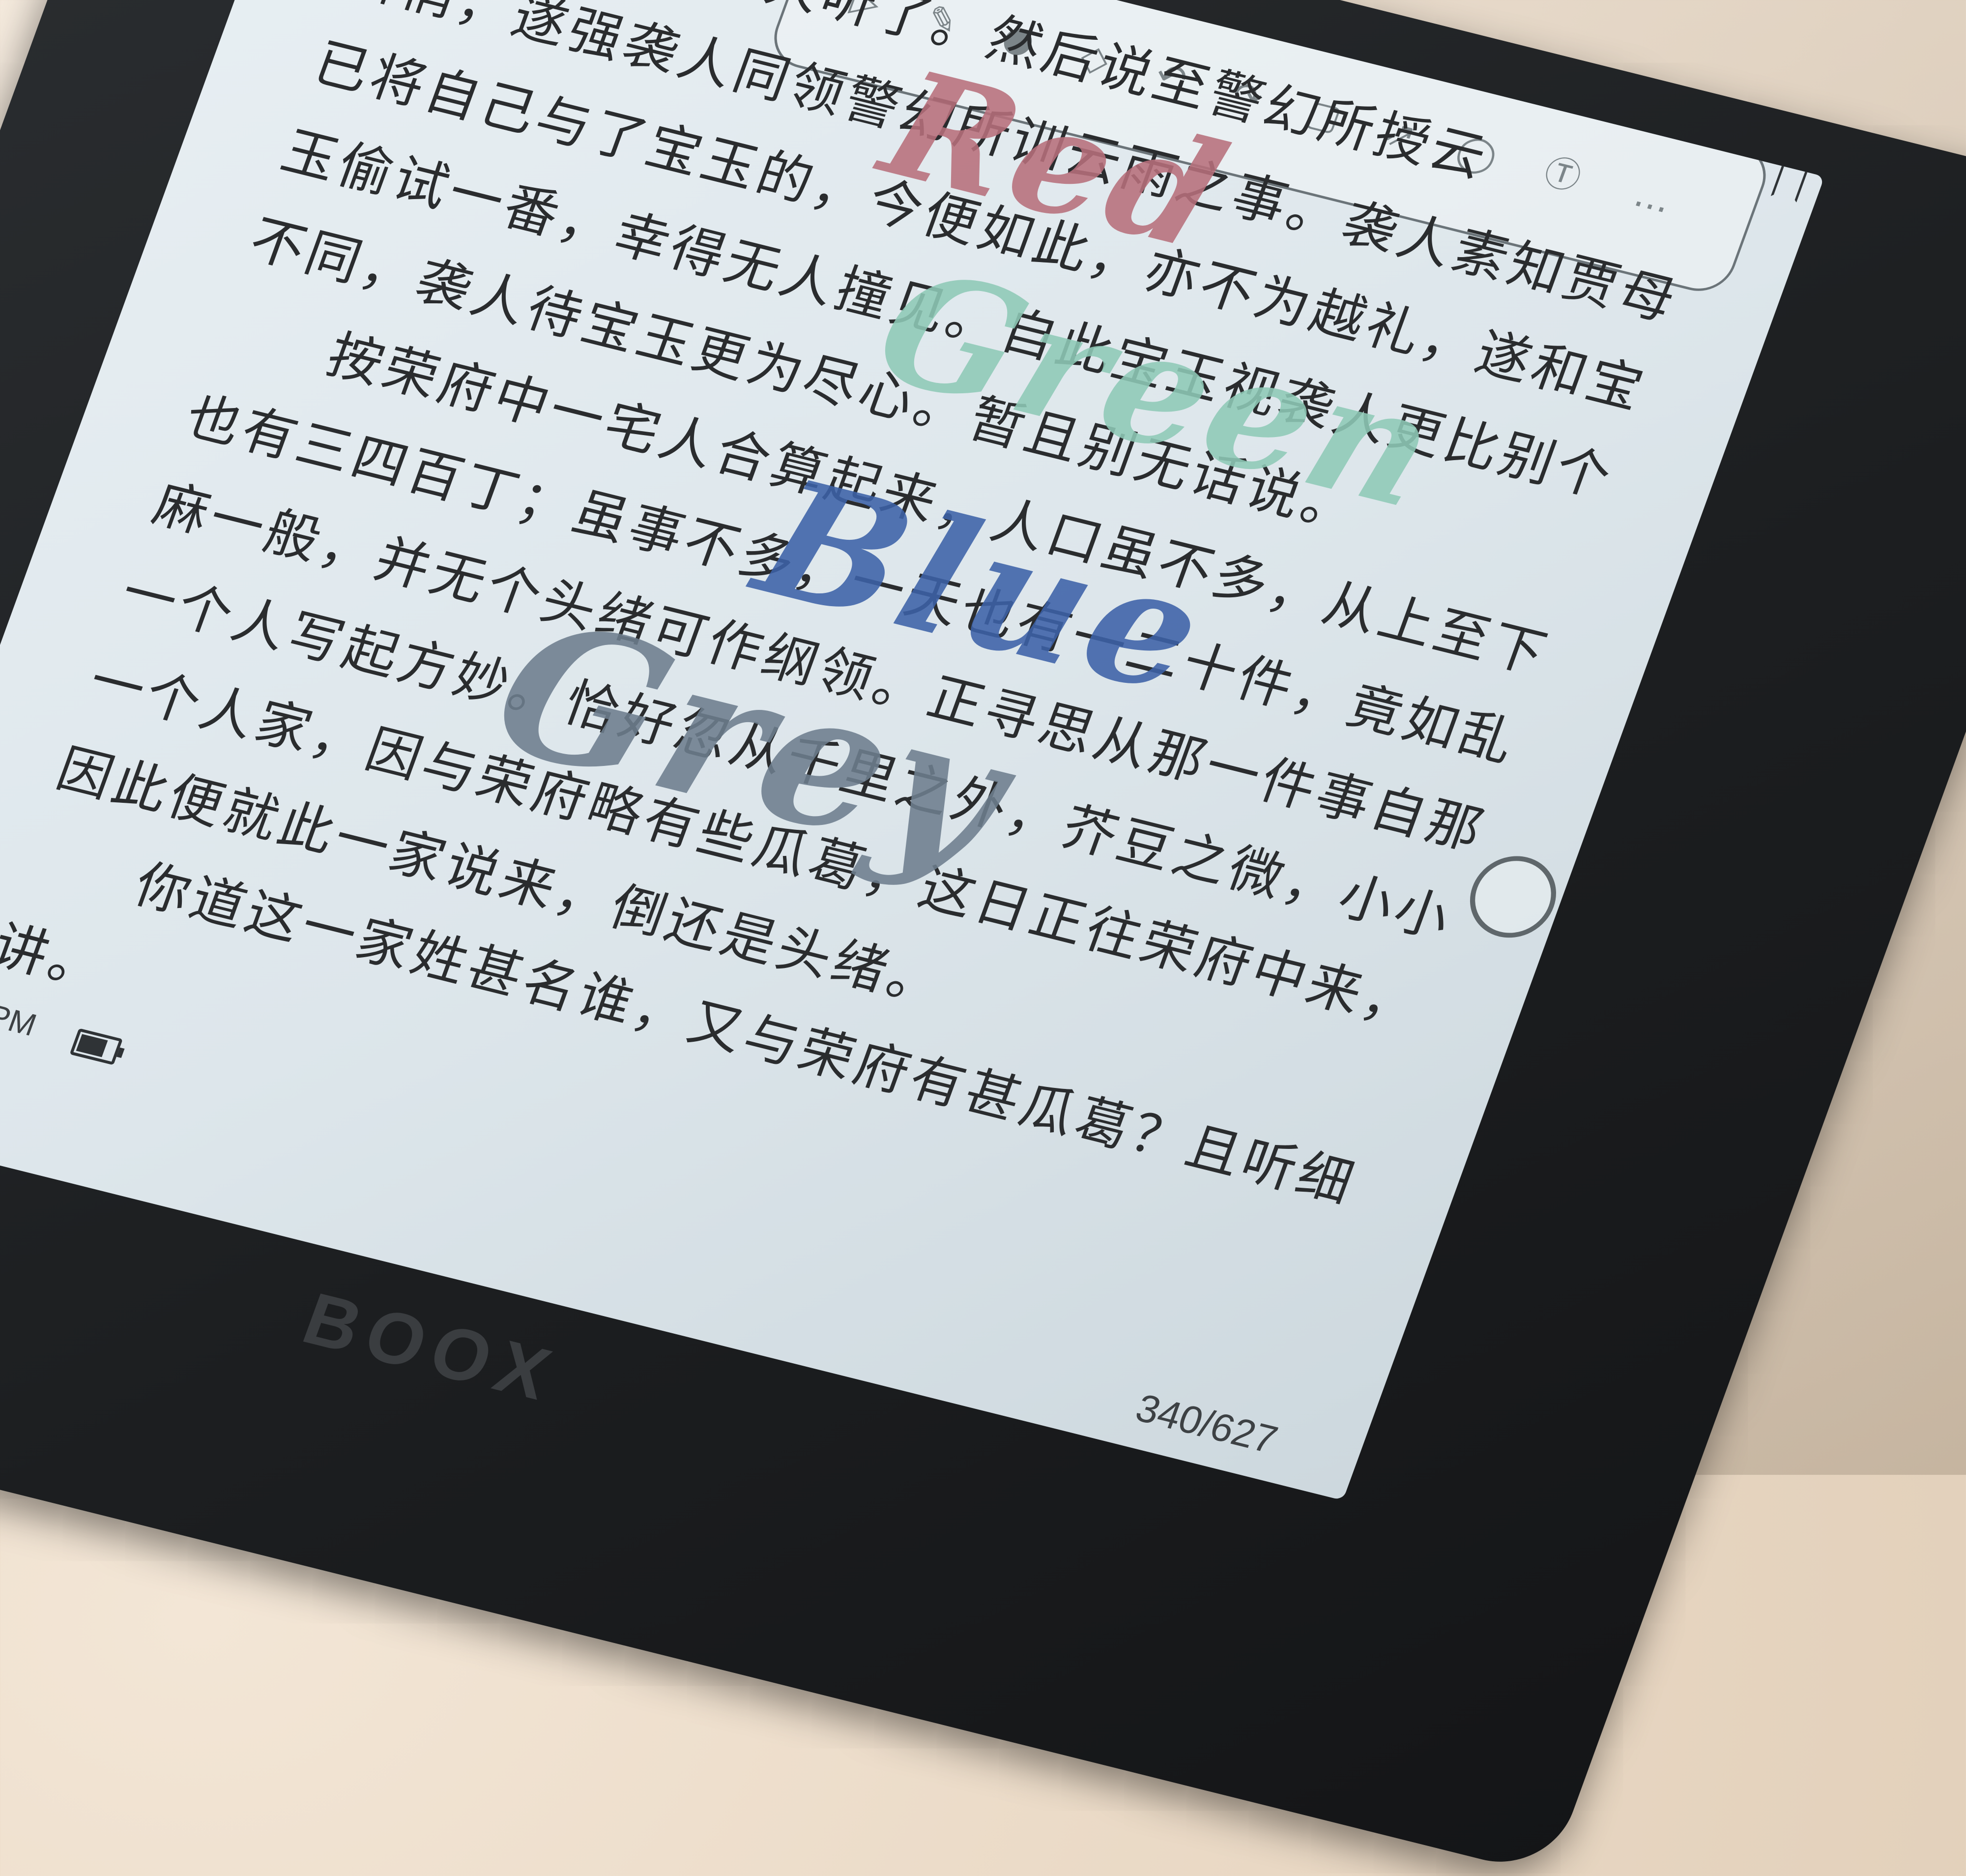 This screenshot has width=1966, height=1876. Describe the element at coordinates (1207, 1423) in the screenshot. I see `page-indicator: 340/627` at that location.